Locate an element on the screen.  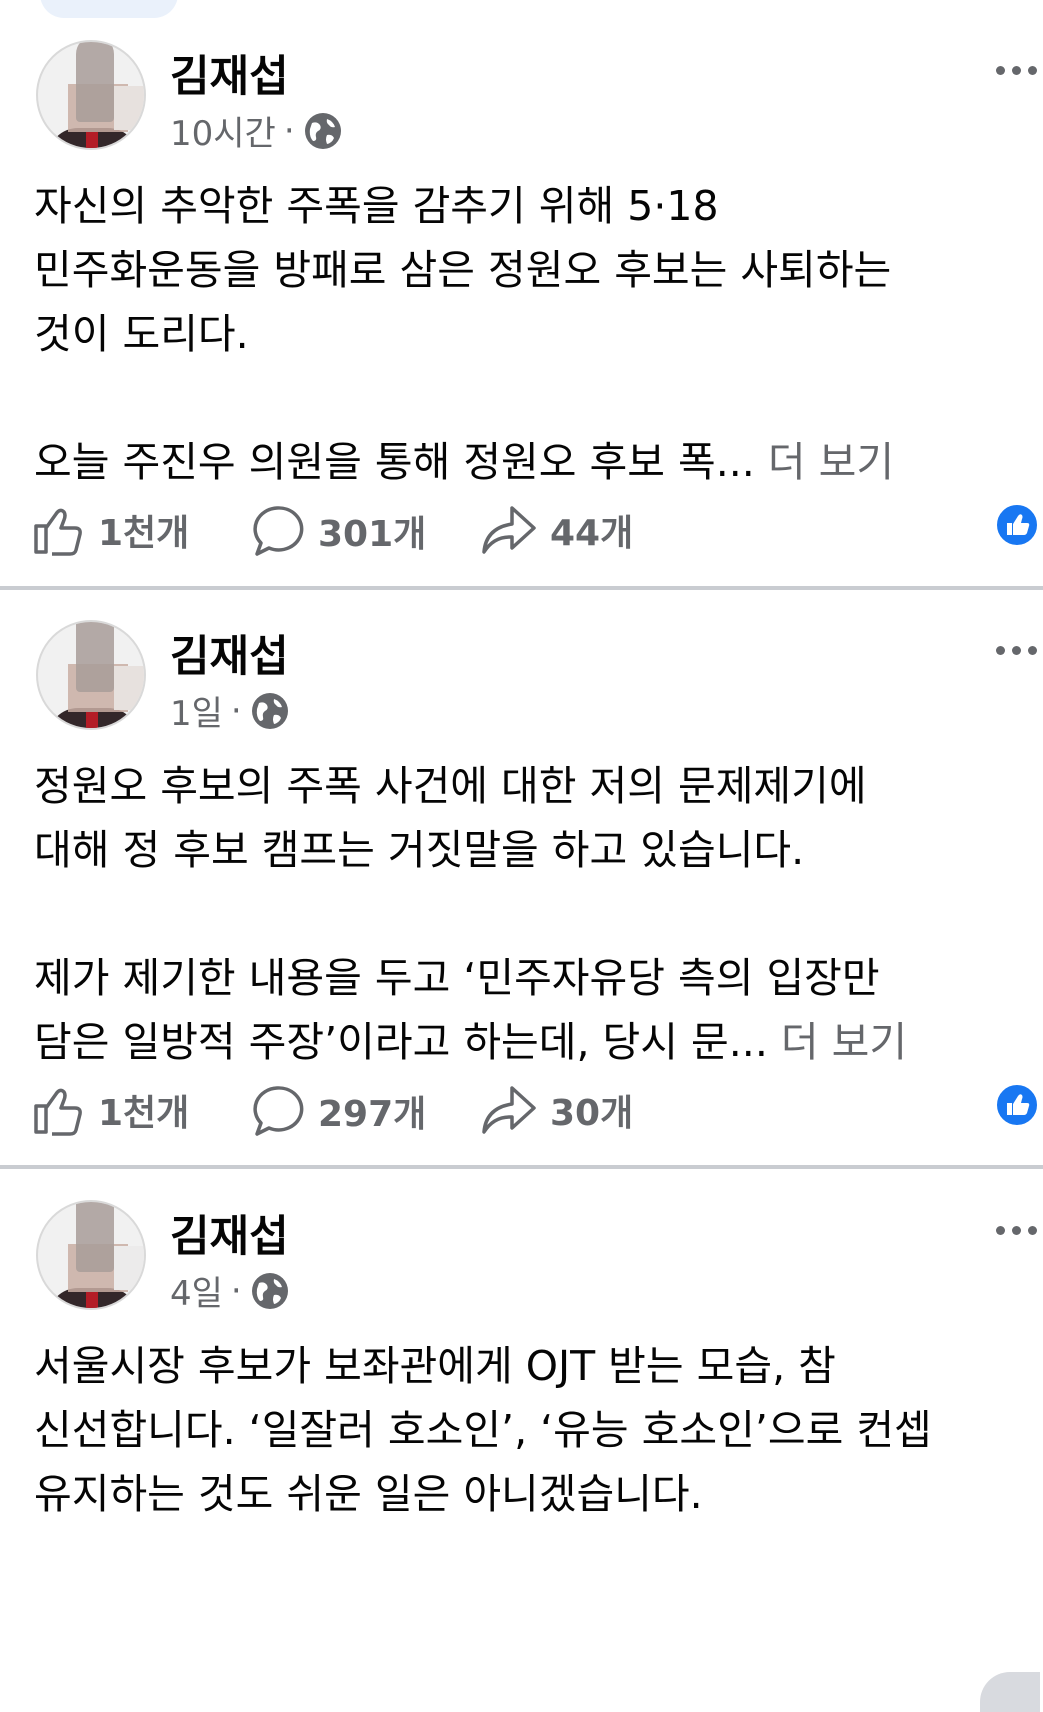
share-count: 44개 is located at coordinates (592, 533).